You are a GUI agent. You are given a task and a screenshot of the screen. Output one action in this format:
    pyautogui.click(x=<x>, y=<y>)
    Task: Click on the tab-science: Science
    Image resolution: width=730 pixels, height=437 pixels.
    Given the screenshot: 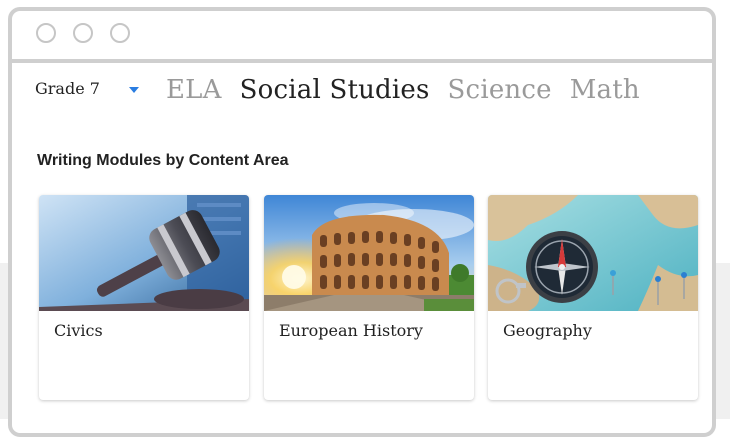 What is the action you would take?
    pyautogui.click(x=500, y=90)
    